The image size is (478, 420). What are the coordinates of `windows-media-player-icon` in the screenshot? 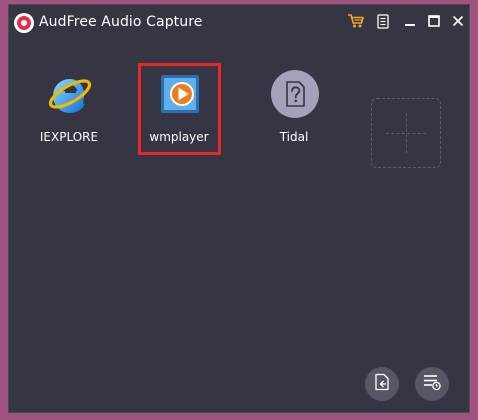 It's located at (180, 94).